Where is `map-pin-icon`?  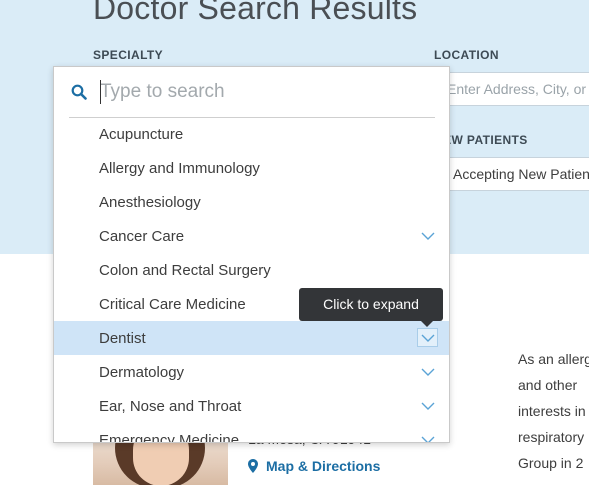 map-pin-icon is located at coordinates (253, 466).